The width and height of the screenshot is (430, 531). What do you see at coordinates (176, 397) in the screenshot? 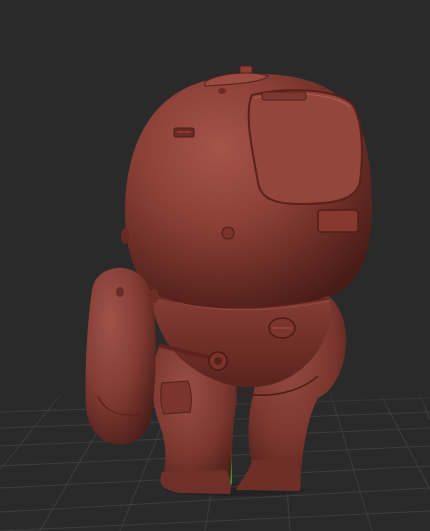
I see `knee-plate` at bounding box center [176, 397].